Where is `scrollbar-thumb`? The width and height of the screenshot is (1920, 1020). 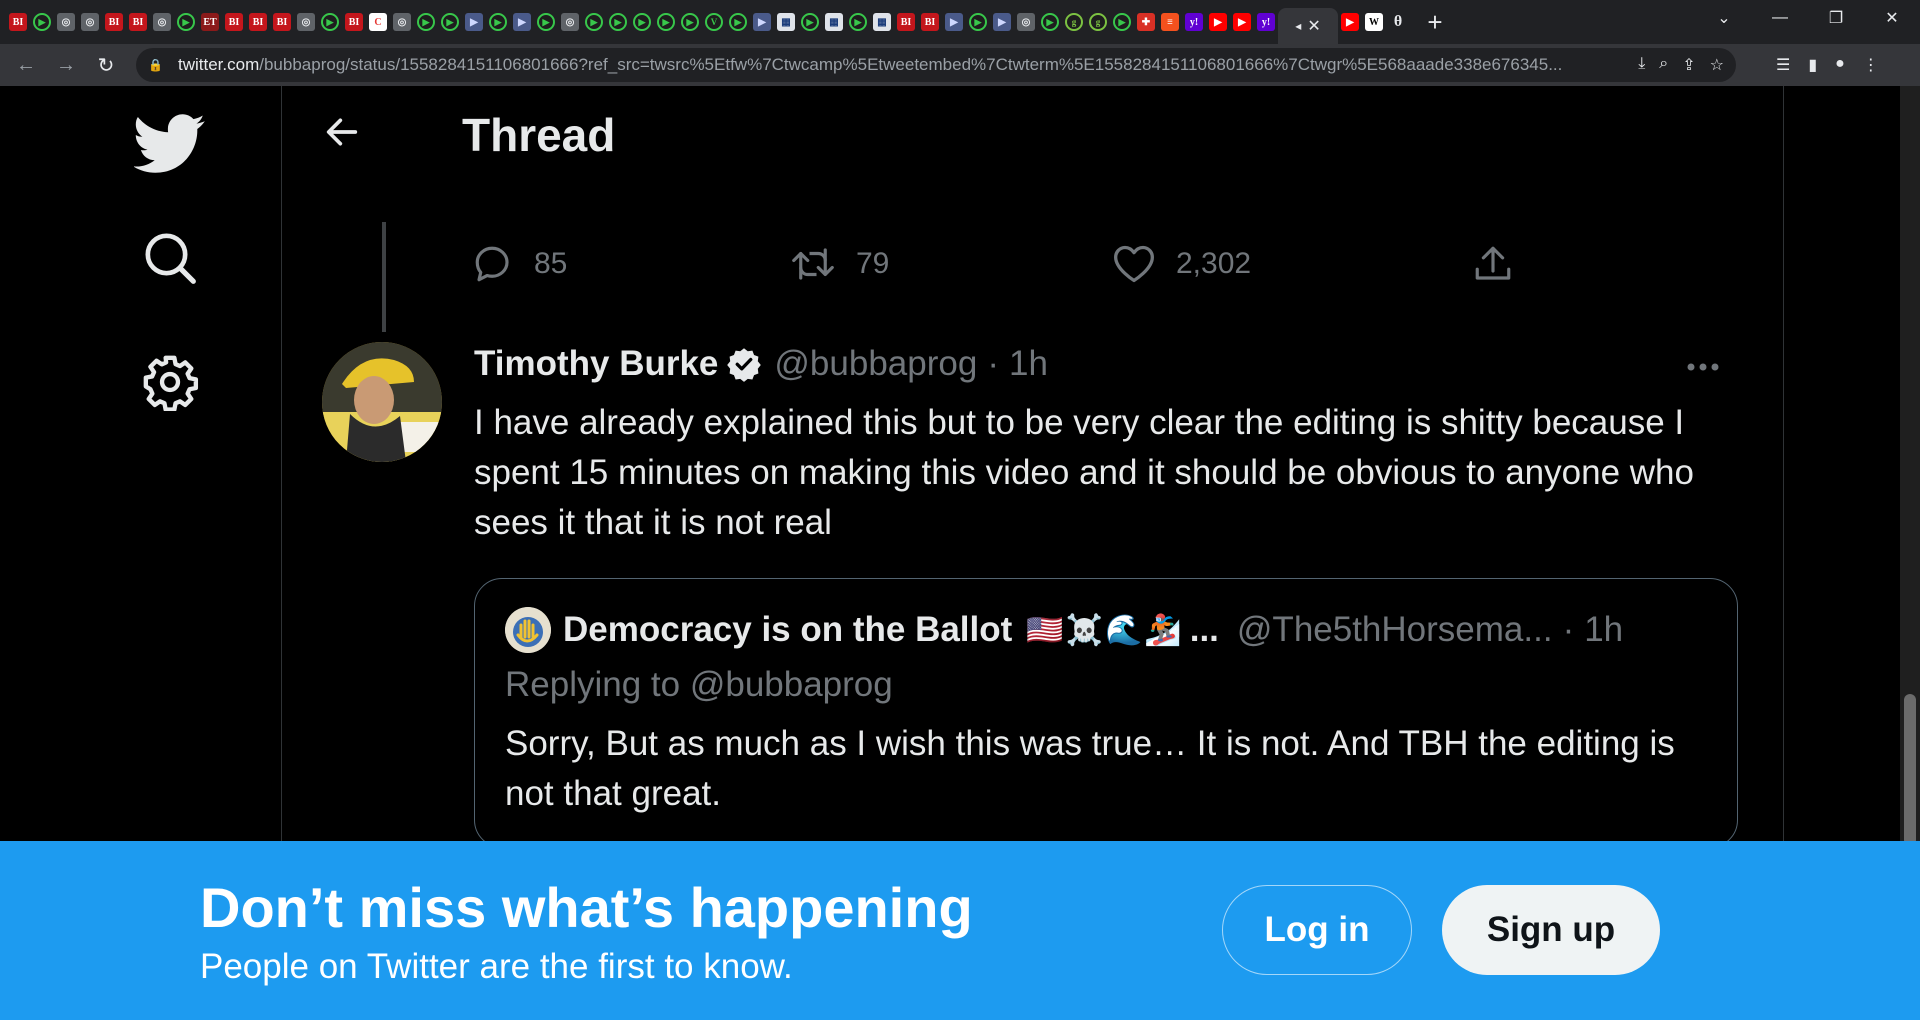 scrollbar-thumb is located at coordinates (1910, 770).